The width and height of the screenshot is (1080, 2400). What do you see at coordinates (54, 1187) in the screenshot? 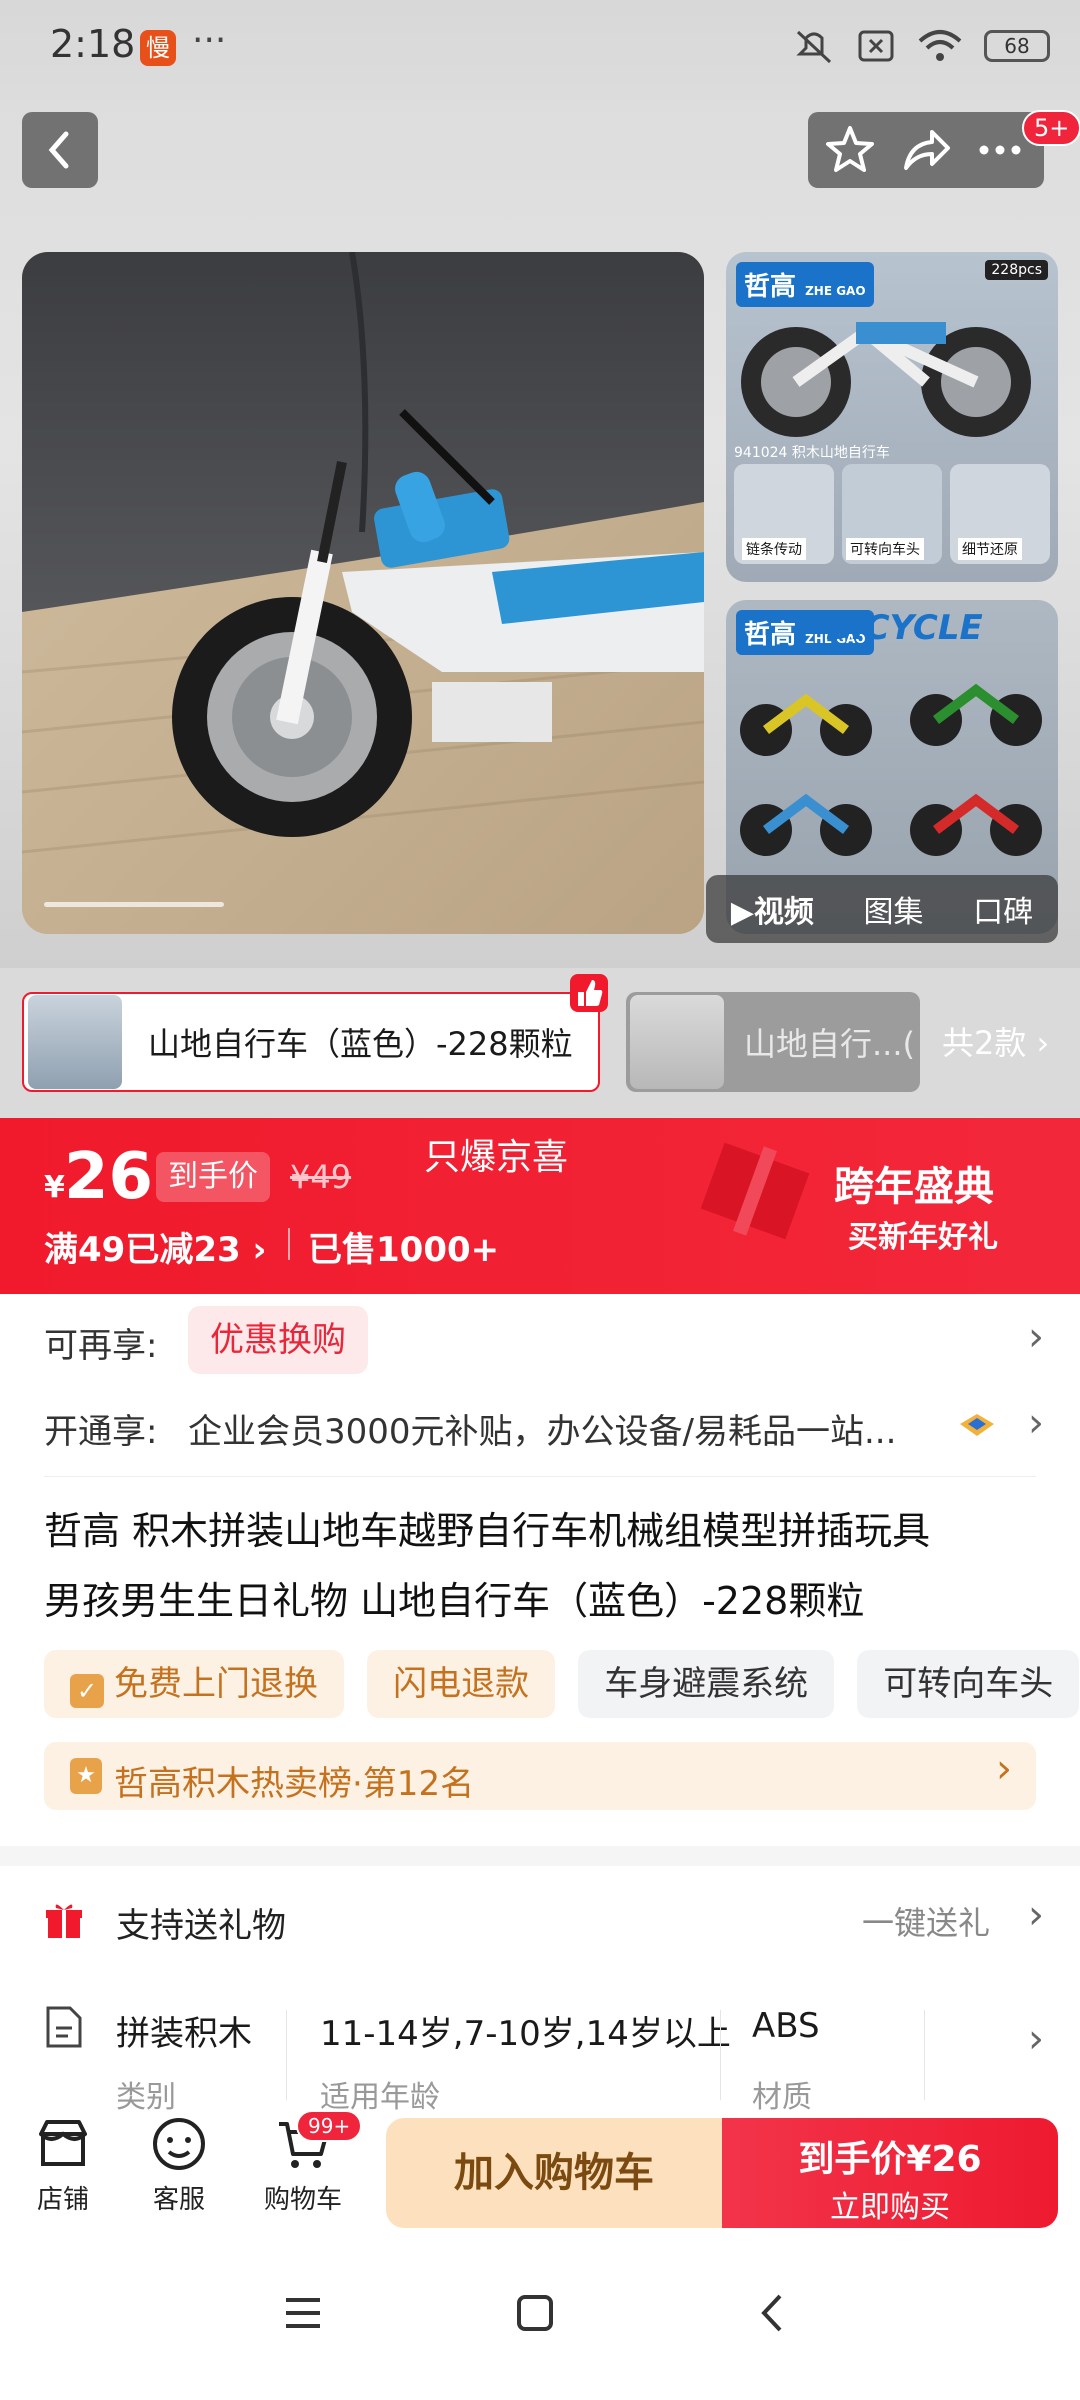
I see `currency-symbol: ¥` at bounding box center [54, 1187].